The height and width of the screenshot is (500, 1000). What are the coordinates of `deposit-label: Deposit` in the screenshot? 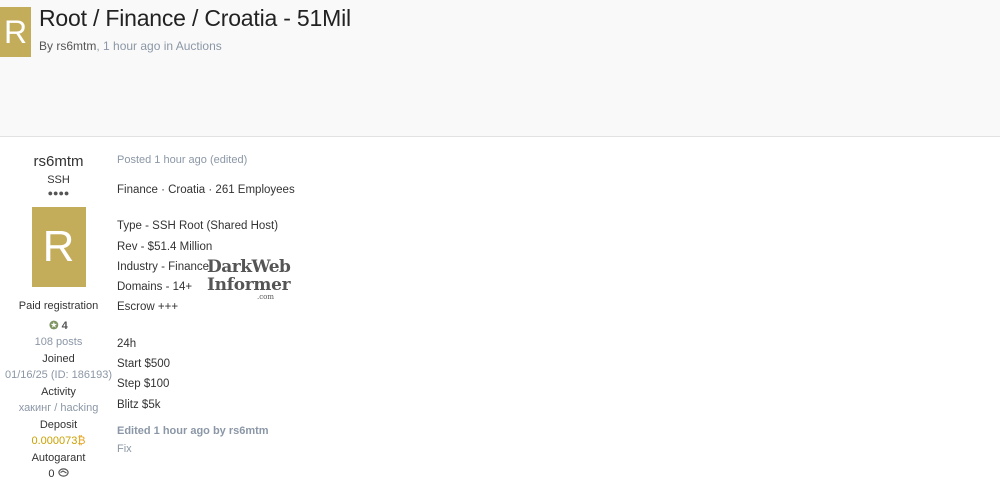 It's located at (58, 424).